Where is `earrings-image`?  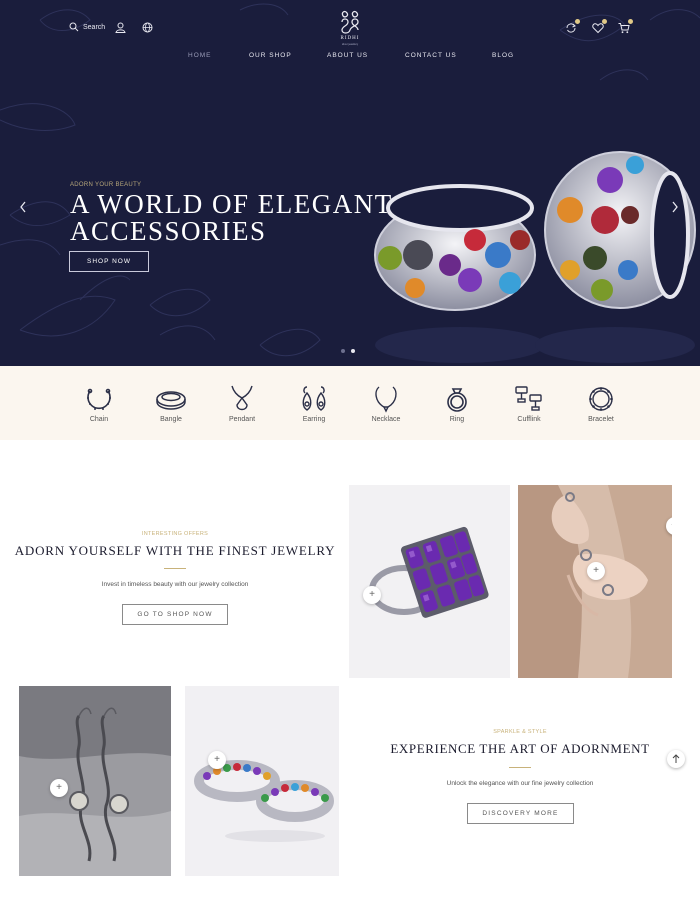 earrings-image is located at coordinates (95, 781).